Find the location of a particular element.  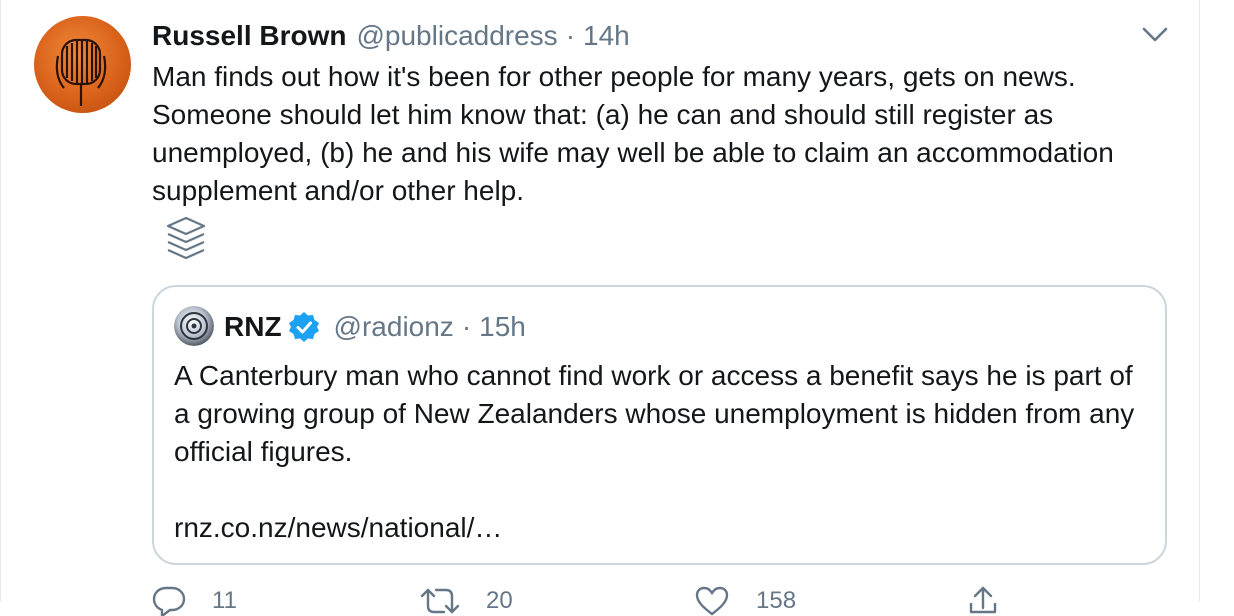

author-avatar is located at coordinates (82, 64).